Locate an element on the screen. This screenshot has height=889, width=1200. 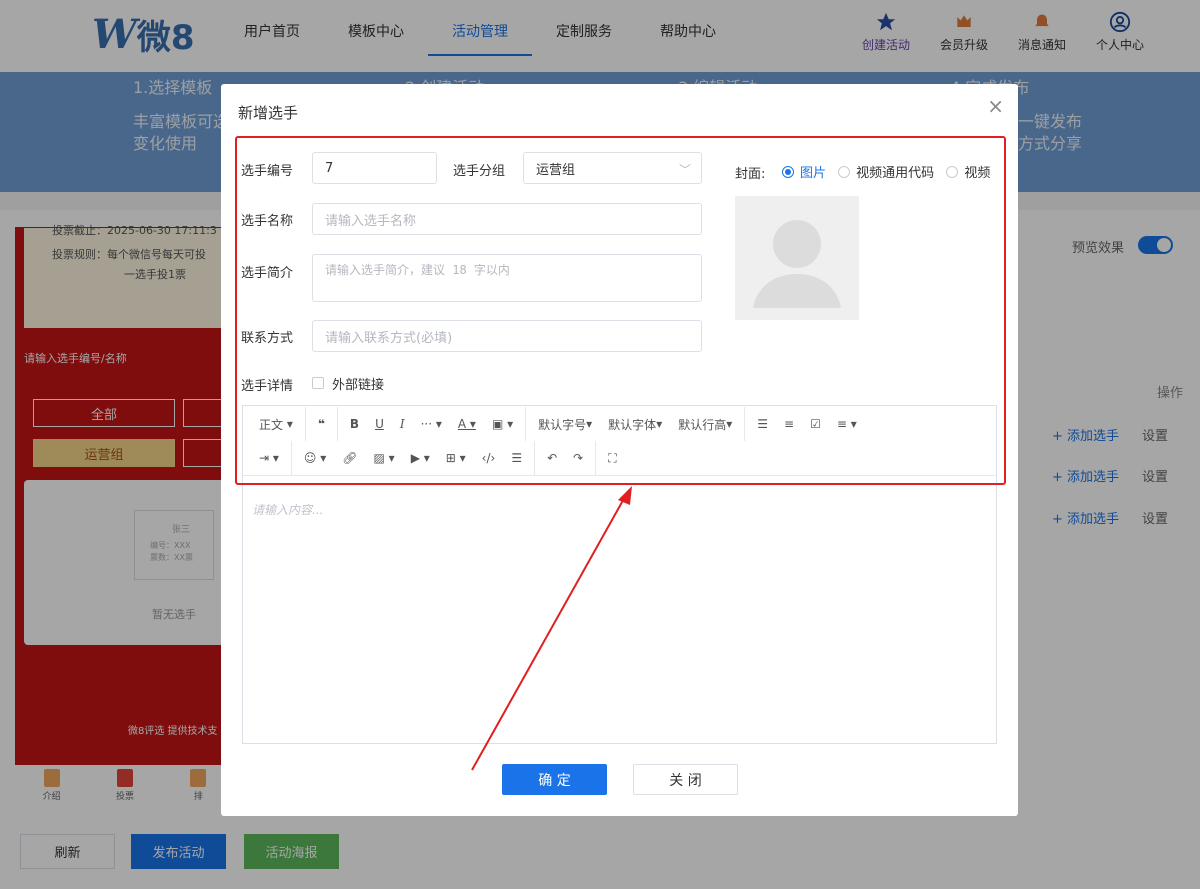
contact-input: 请输入联系方式(必填) is located at coordinates (507, 336).